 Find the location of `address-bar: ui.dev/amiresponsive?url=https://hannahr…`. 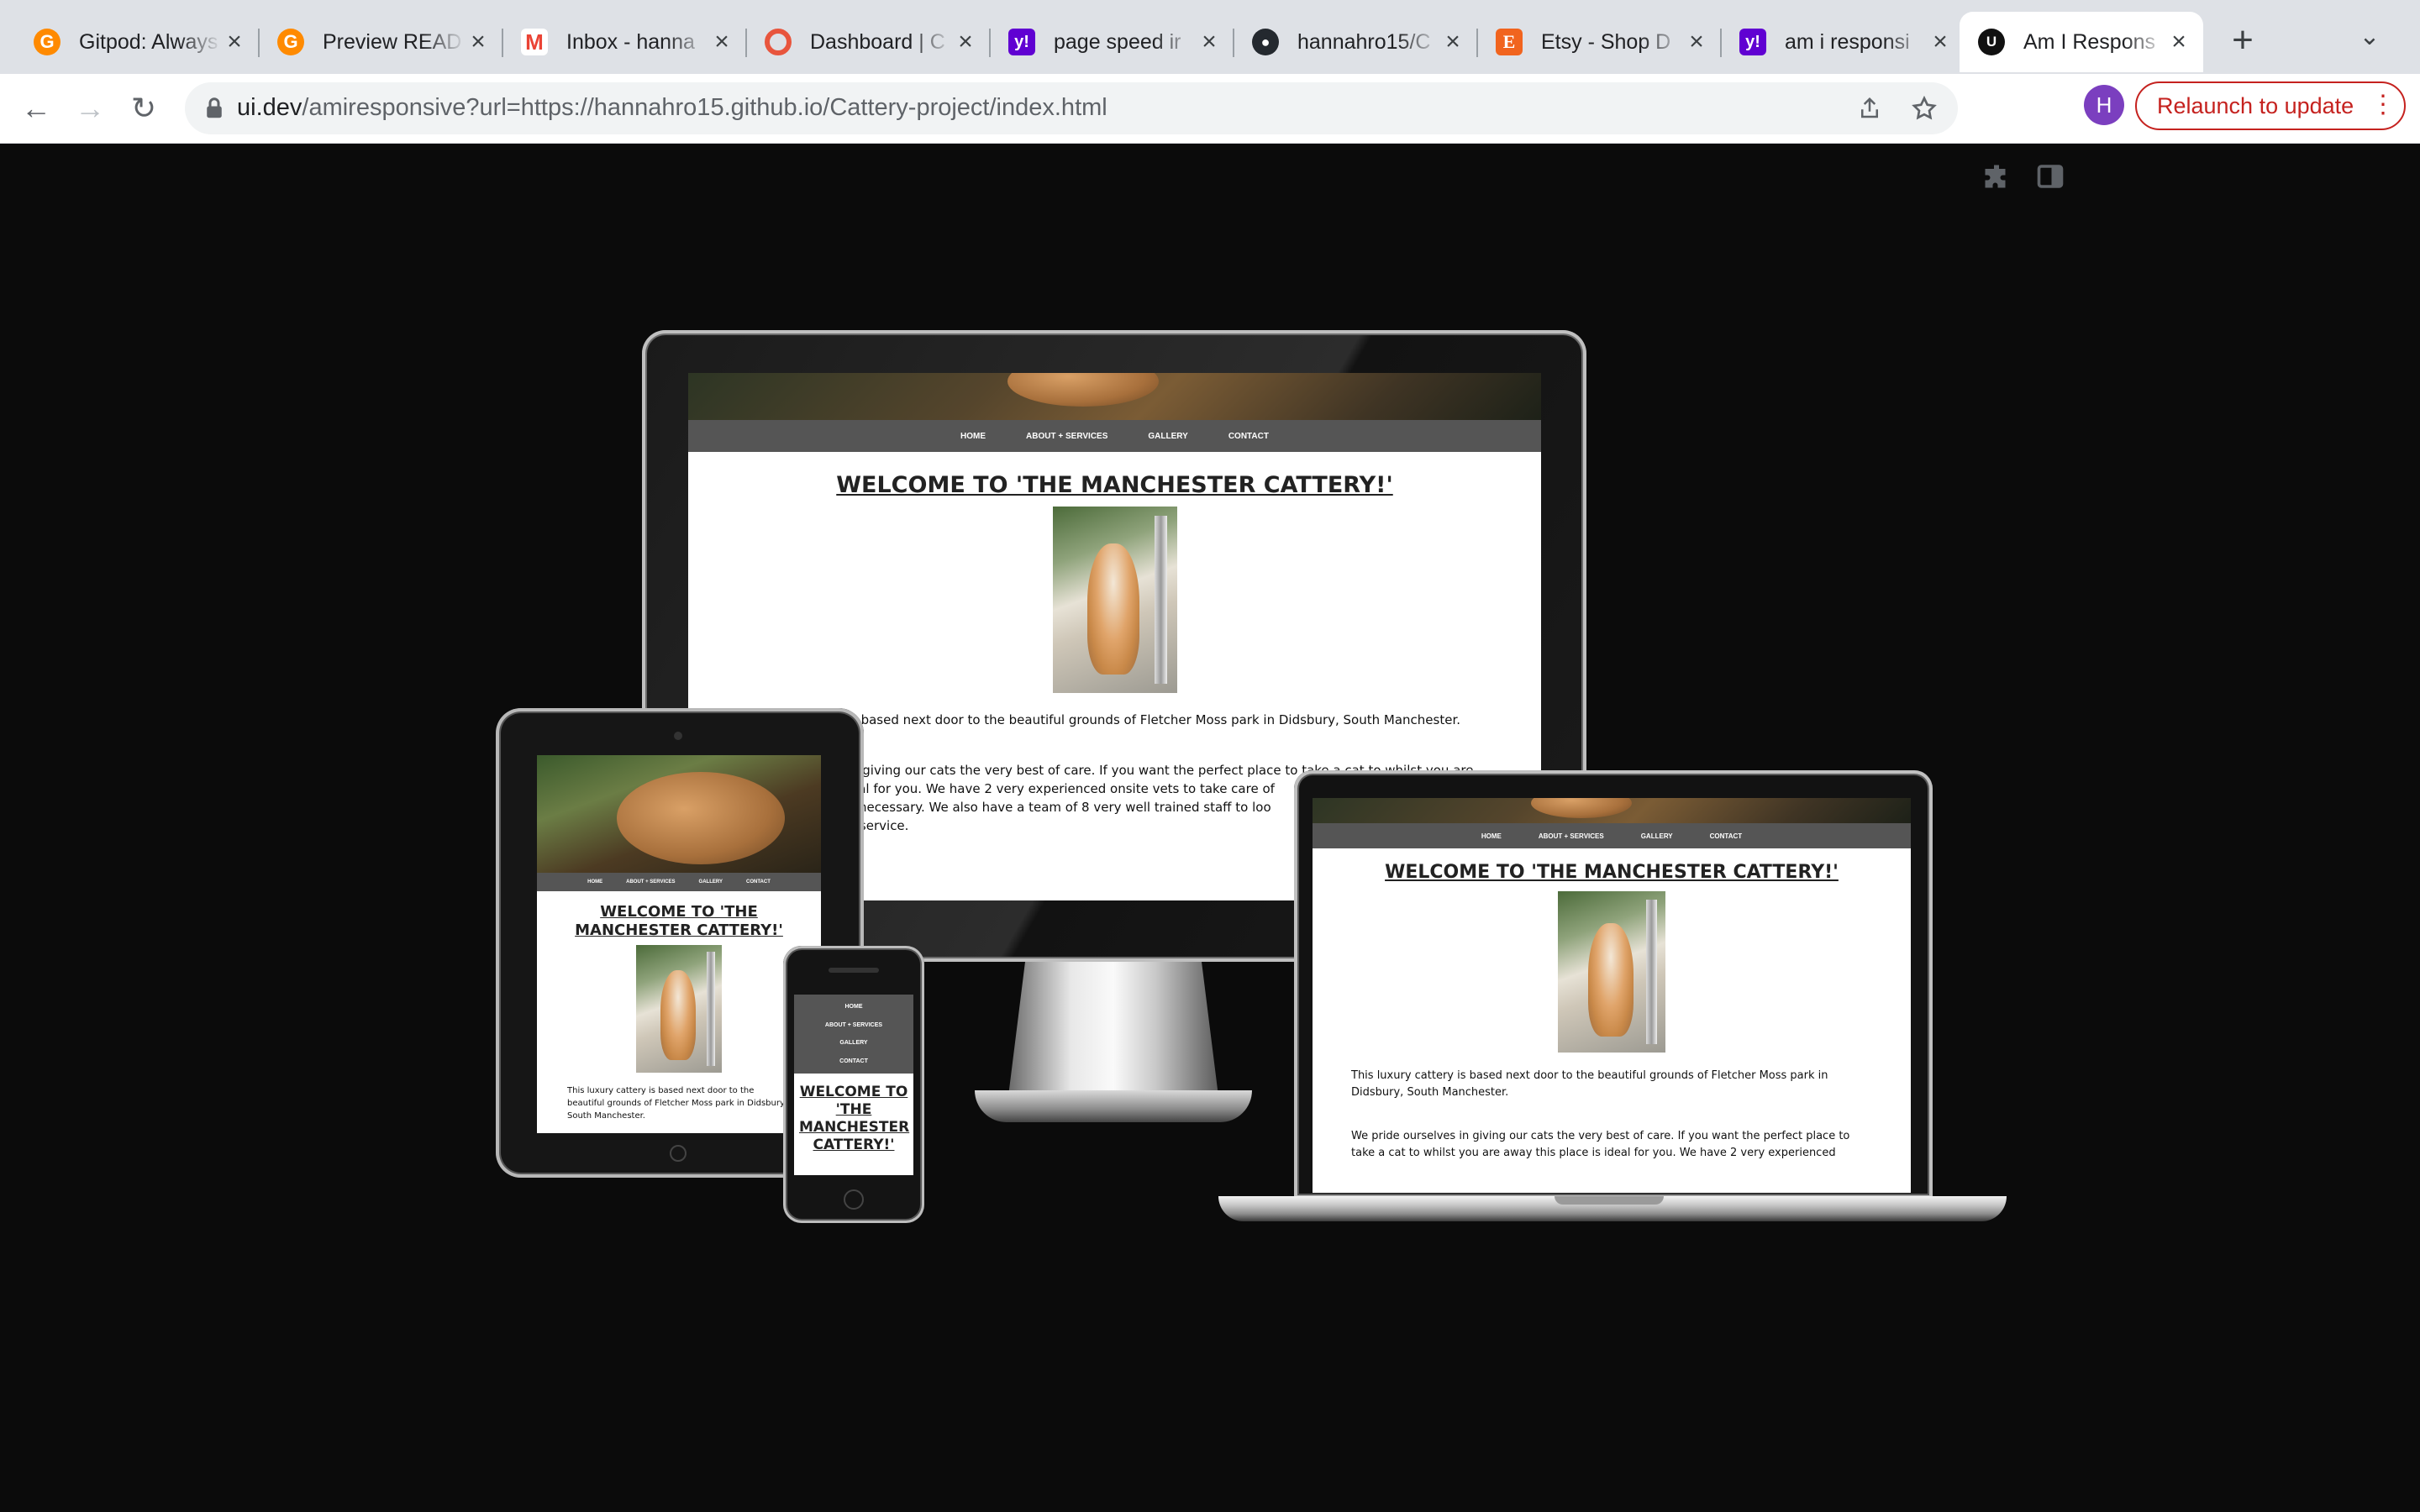

address-bar: ui.dev/amiresponsive?url=https://hannahr… is located at coordinates (1072, 108).